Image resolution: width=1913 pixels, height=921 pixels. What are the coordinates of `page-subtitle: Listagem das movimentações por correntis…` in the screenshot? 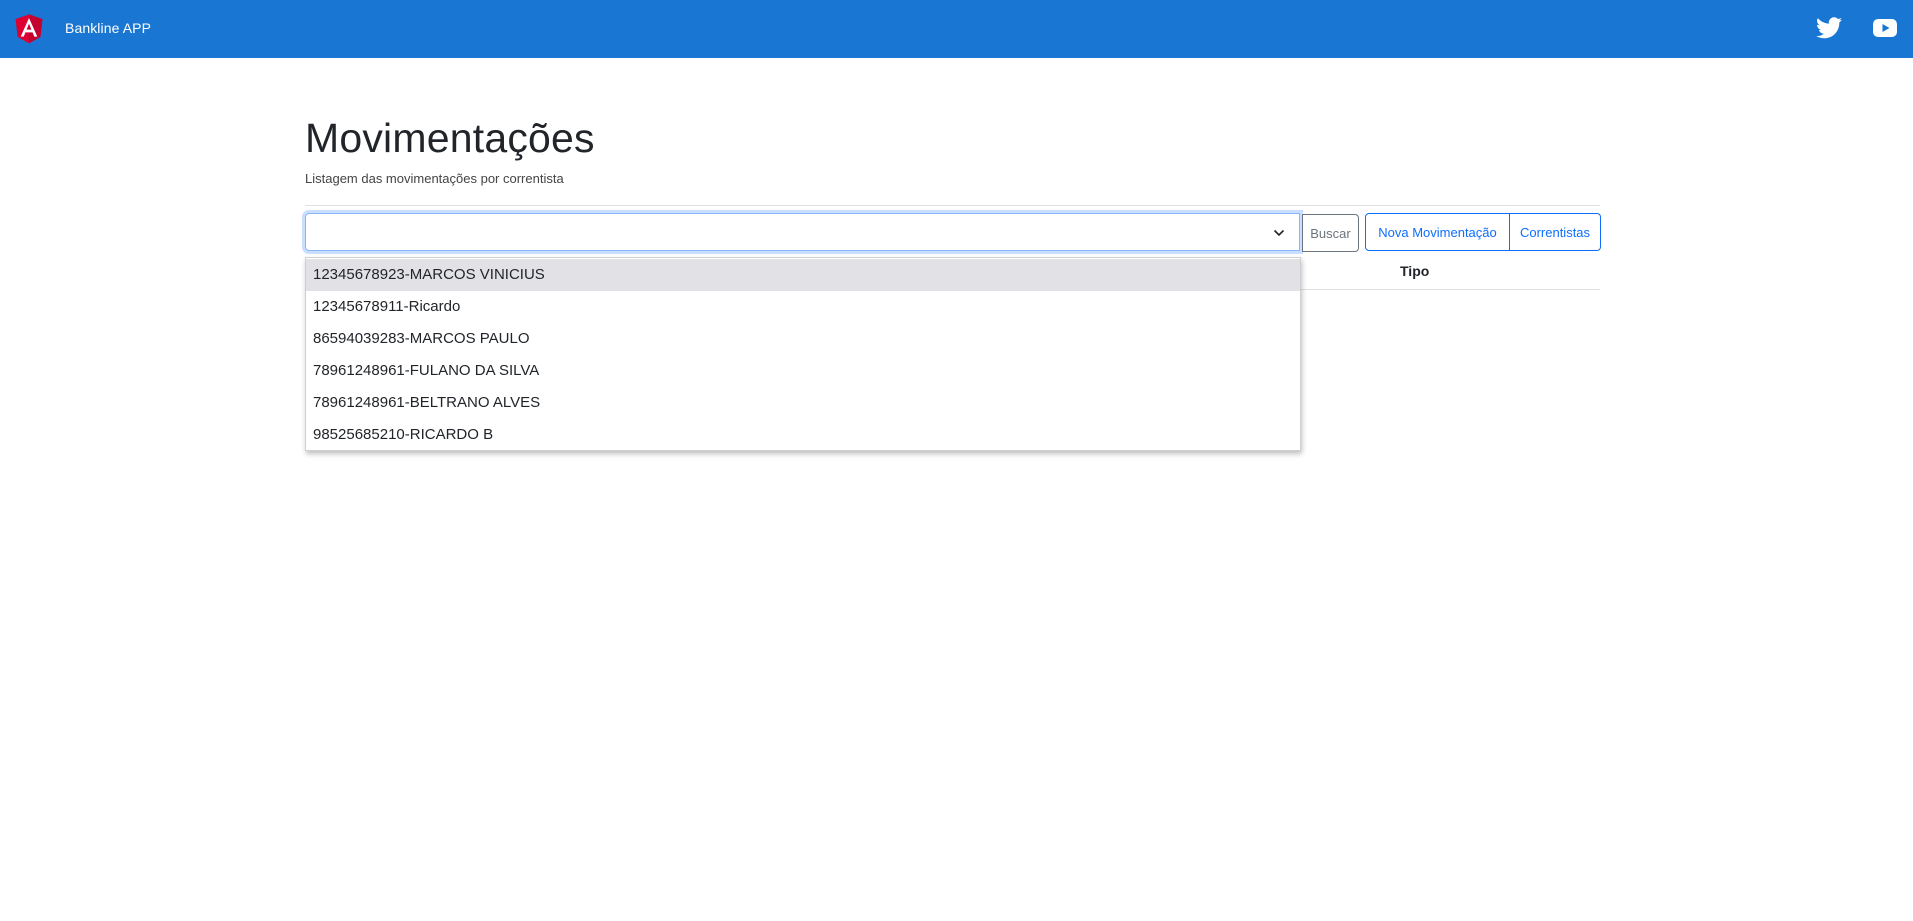 It's located at (434, 178).